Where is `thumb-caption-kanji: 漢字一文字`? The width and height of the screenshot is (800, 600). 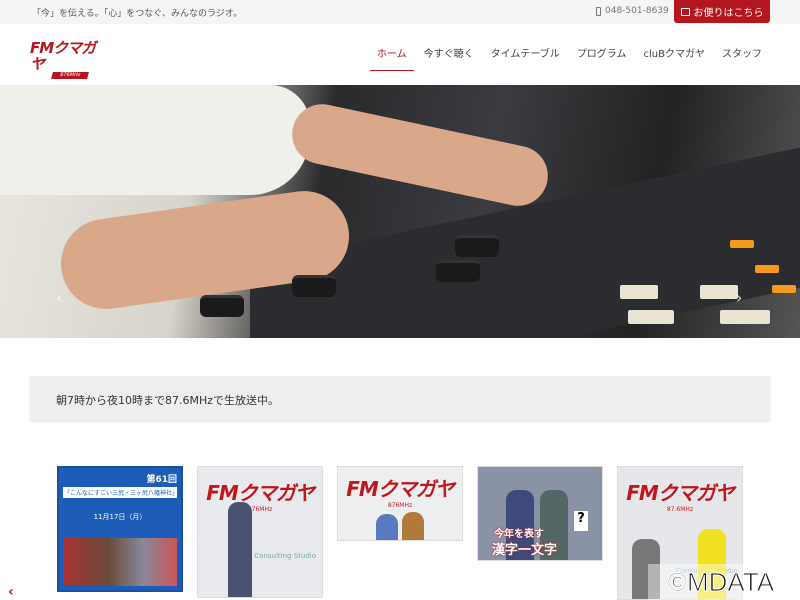
thumb-caption-kanji: 漢字一文字 is located at coordinates (525, 550).